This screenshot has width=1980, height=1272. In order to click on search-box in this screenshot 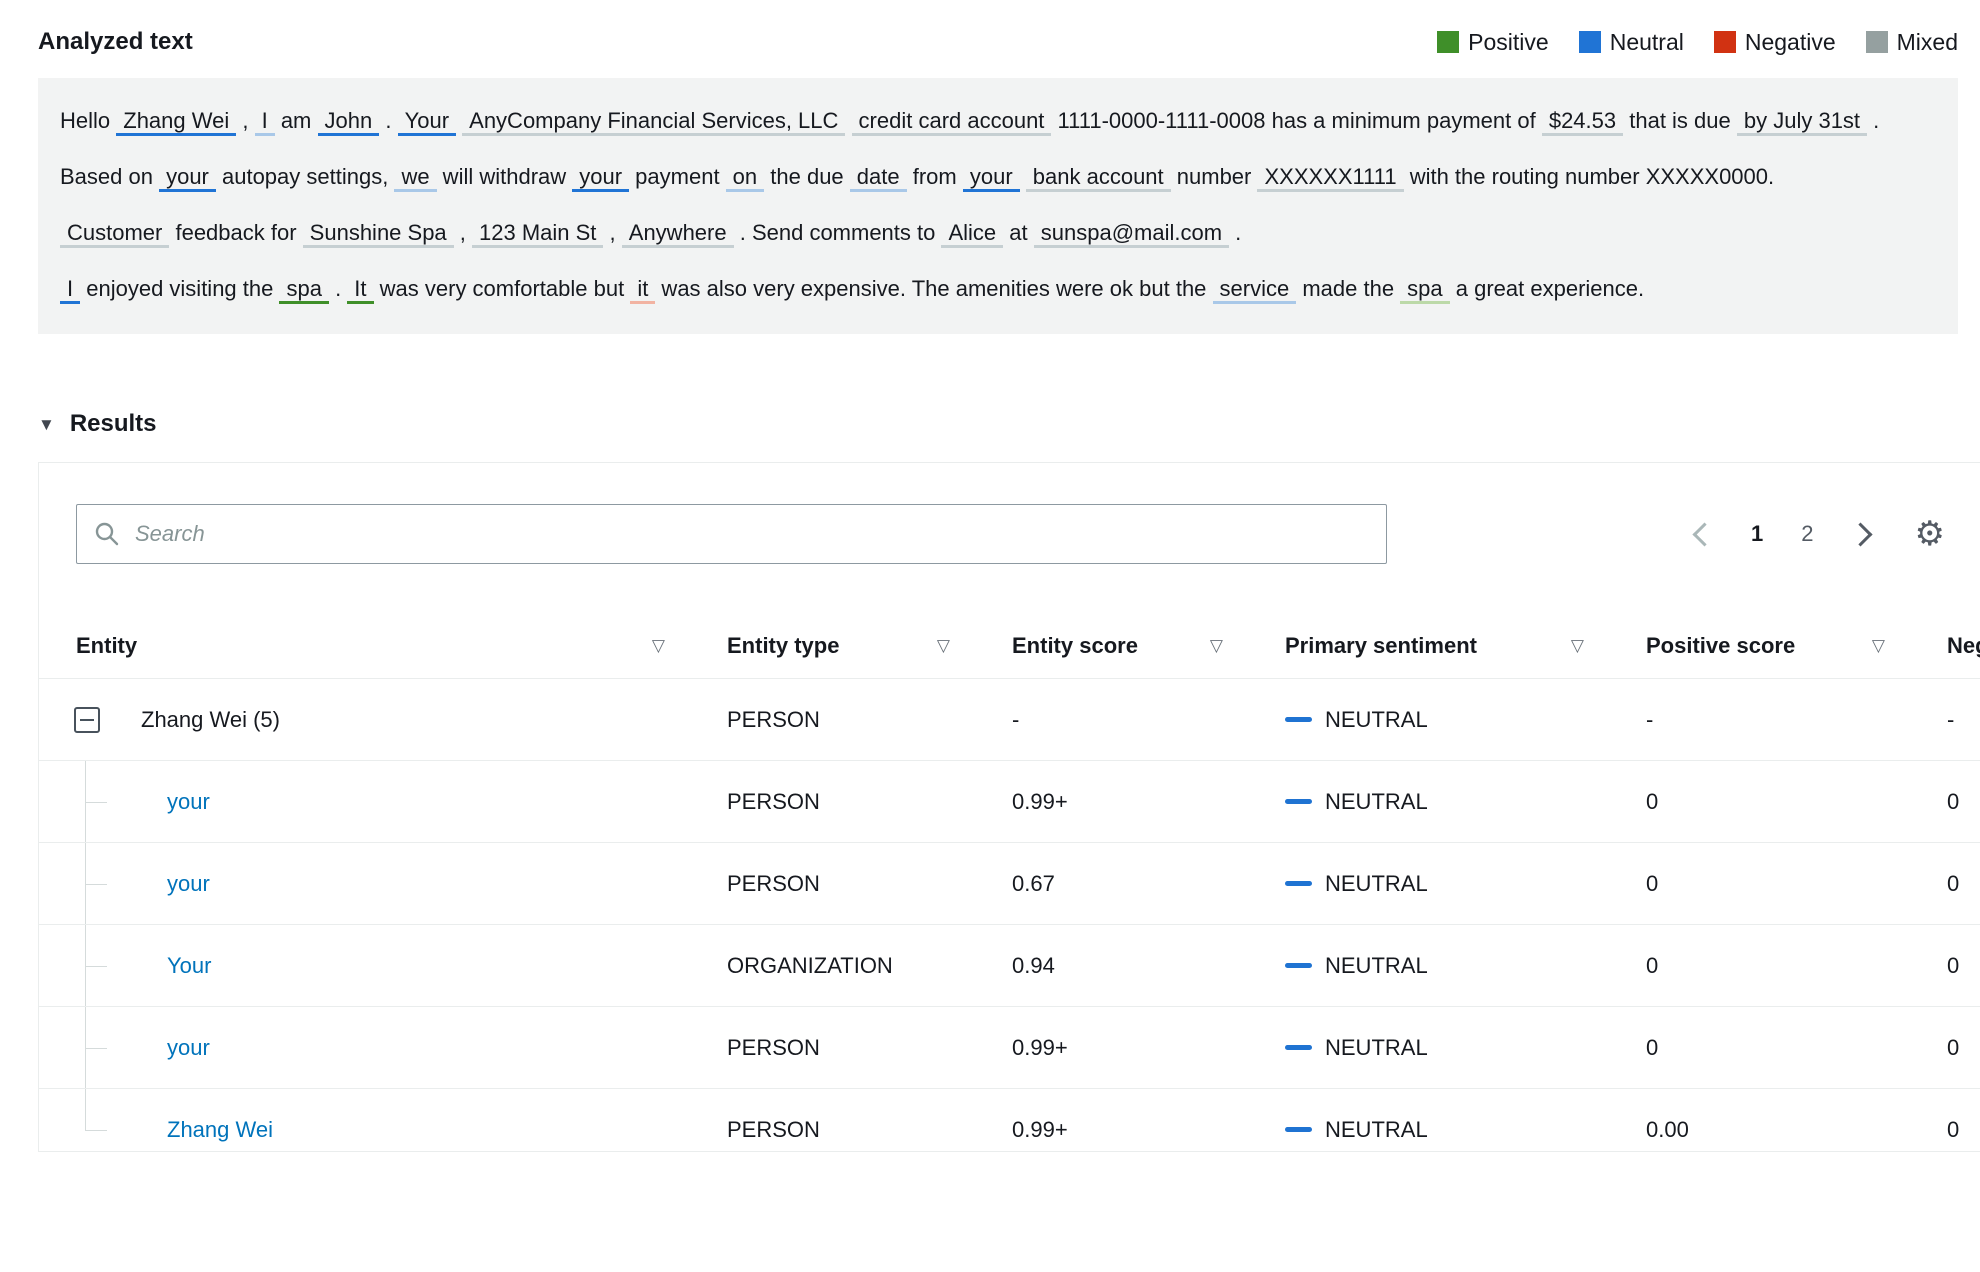, I will do `click(731, 534)`.